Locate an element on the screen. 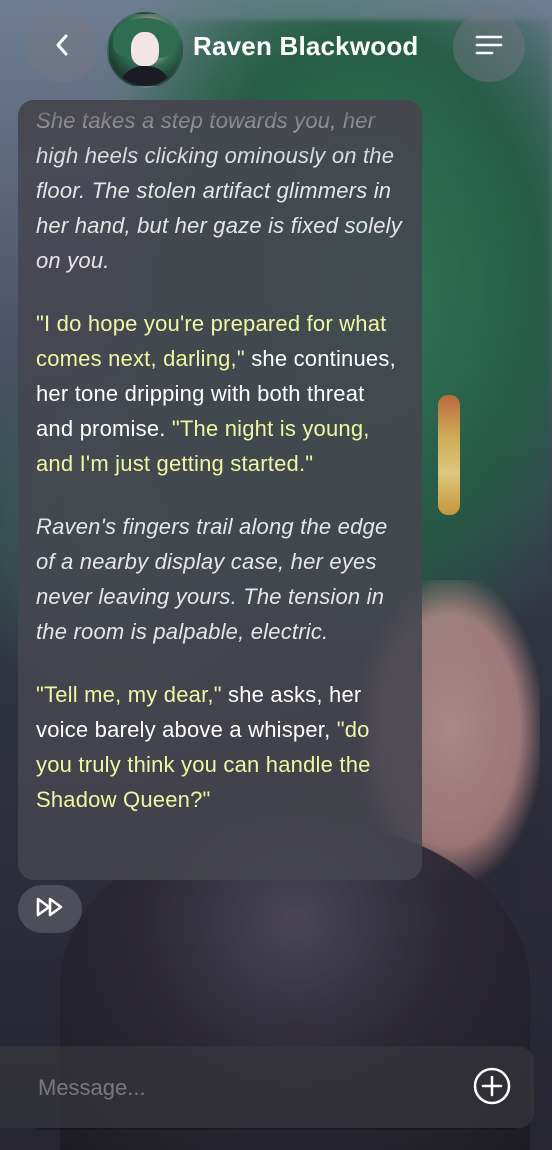  dialogue-text: "Tell me, my dear," is located at coordinates (129, 694).